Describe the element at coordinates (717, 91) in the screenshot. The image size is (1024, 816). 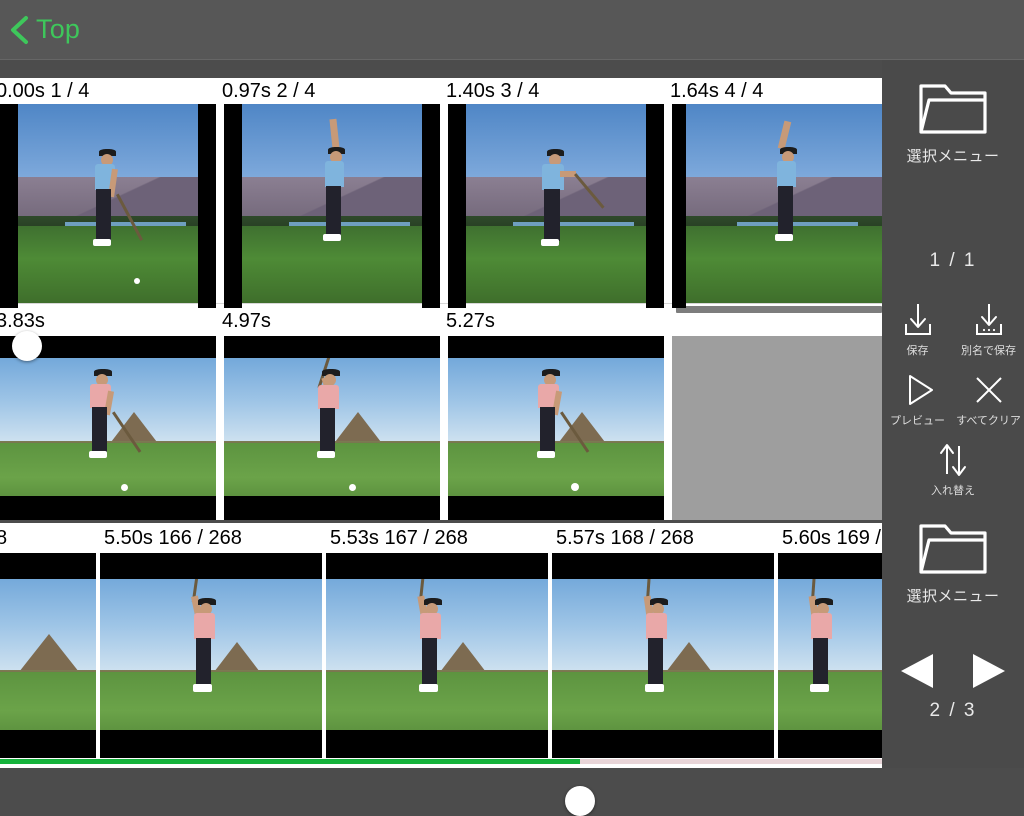
I see `frame-label: 1.64s 4 / 4` at that location.